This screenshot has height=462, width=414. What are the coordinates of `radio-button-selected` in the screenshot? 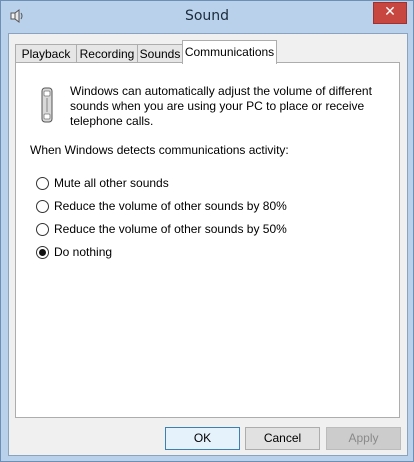 It's located at (42, 252).